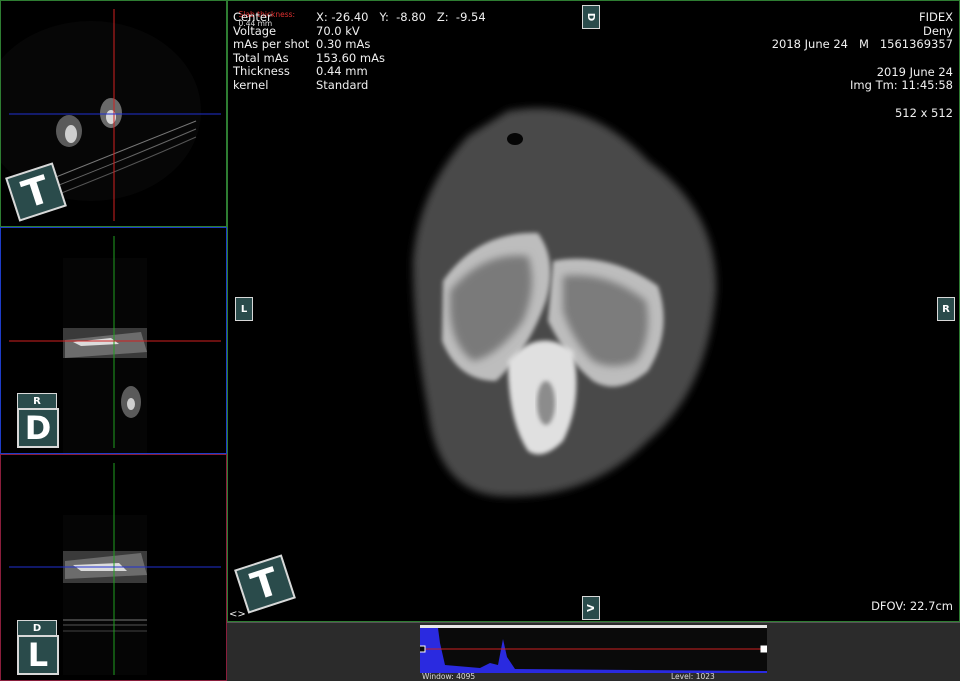  Describe the element at coordinates (693, 676) in the screenshot. I see `level-label: Level: 1023` at that location.